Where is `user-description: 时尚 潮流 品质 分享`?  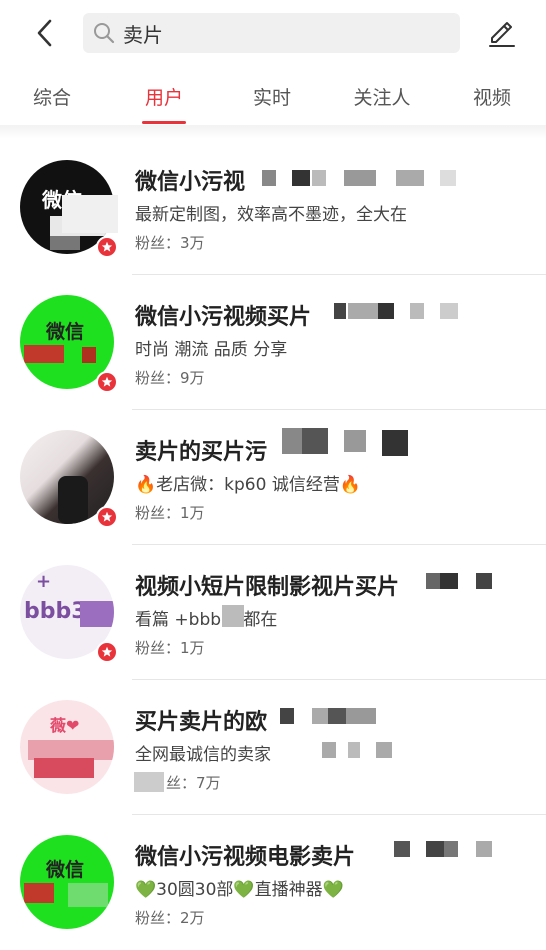
user-description: 时尚 潮流 品质 分享 is located at coordinates (211, 350).